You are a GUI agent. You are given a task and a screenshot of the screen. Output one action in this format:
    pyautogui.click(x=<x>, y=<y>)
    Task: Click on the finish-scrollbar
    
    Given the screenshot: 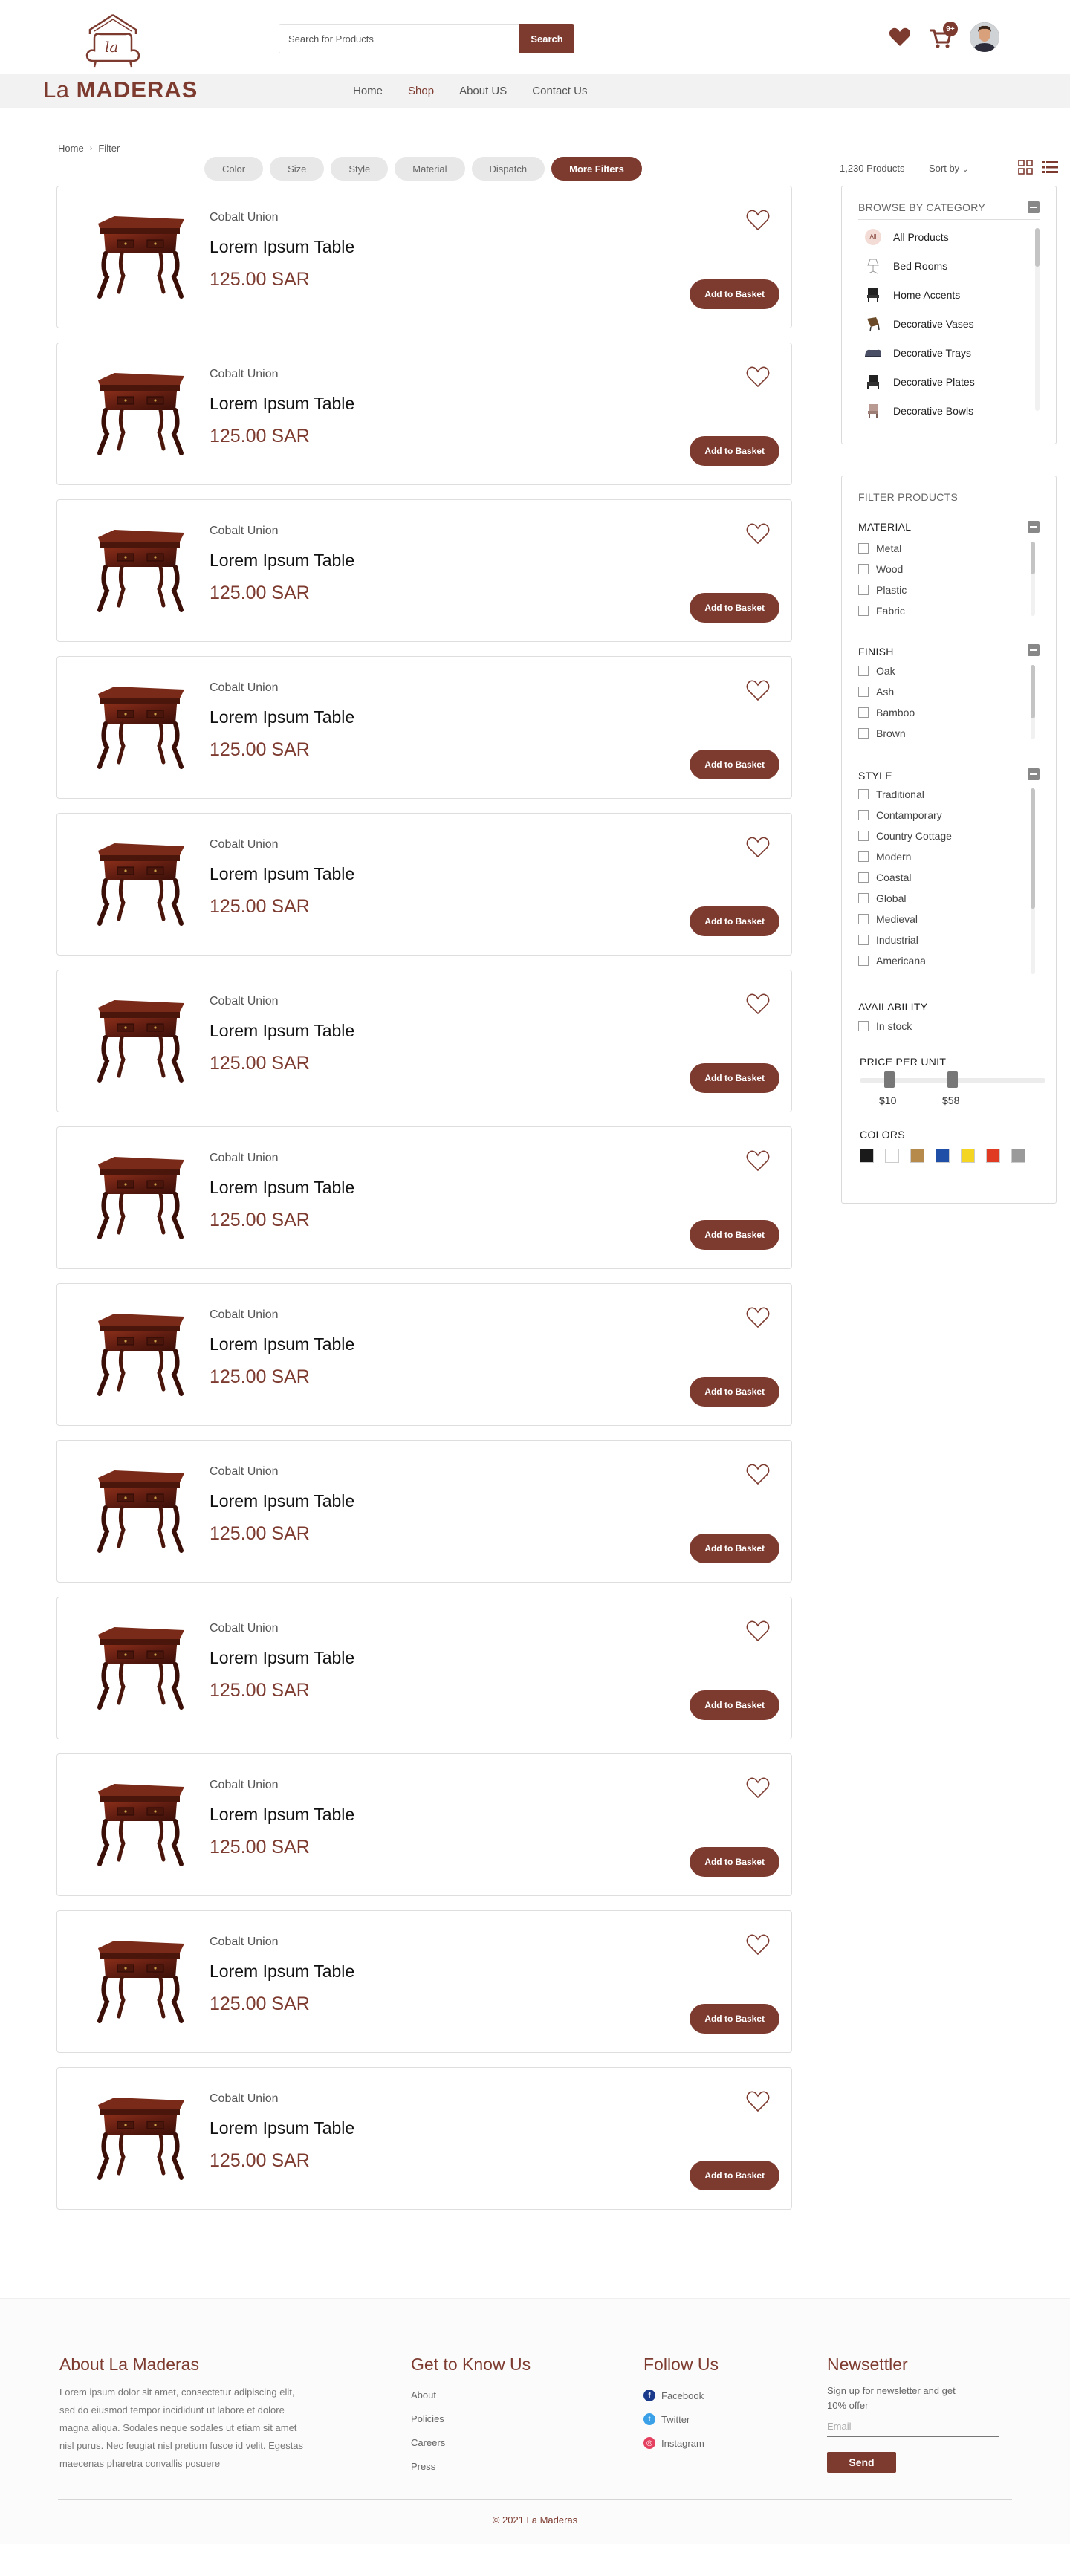 What is the action you would take?
    pyautogui.click(x=1033, y=702)
    